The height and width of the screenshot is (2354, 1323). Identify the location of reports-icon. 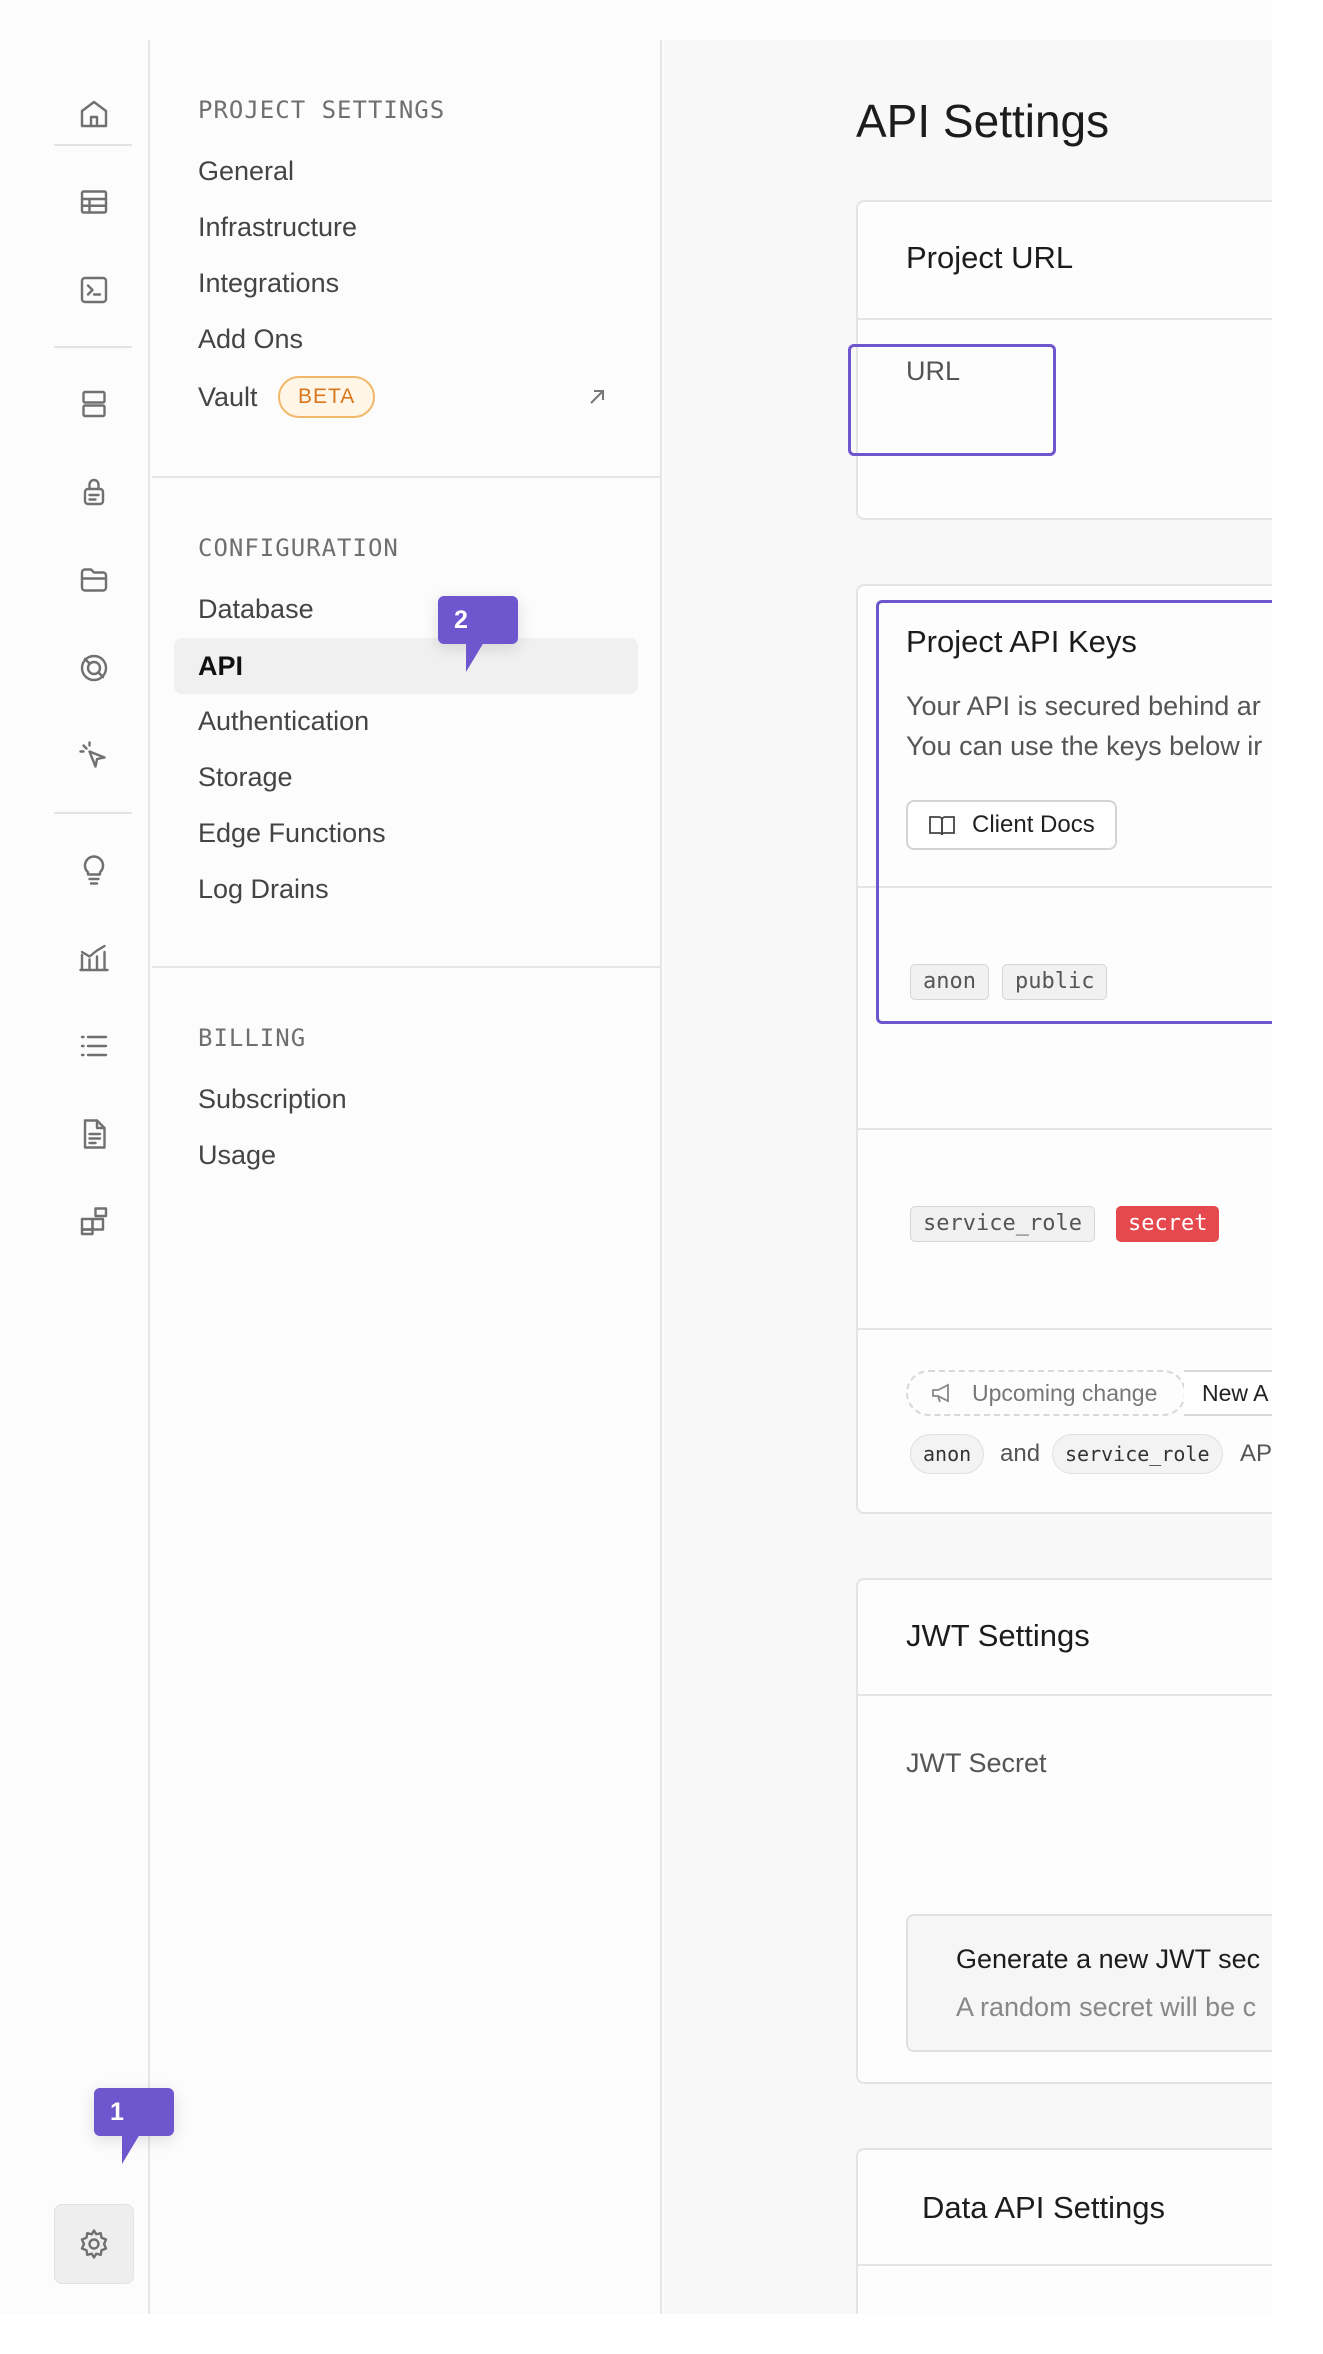
(94, 958).